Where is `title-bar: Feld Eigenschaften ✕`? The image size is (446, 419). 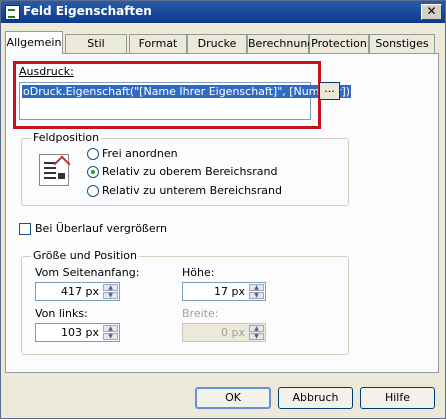 title-bar: Feld Eigenschaften ✕ is located at coordinates (223, 12).